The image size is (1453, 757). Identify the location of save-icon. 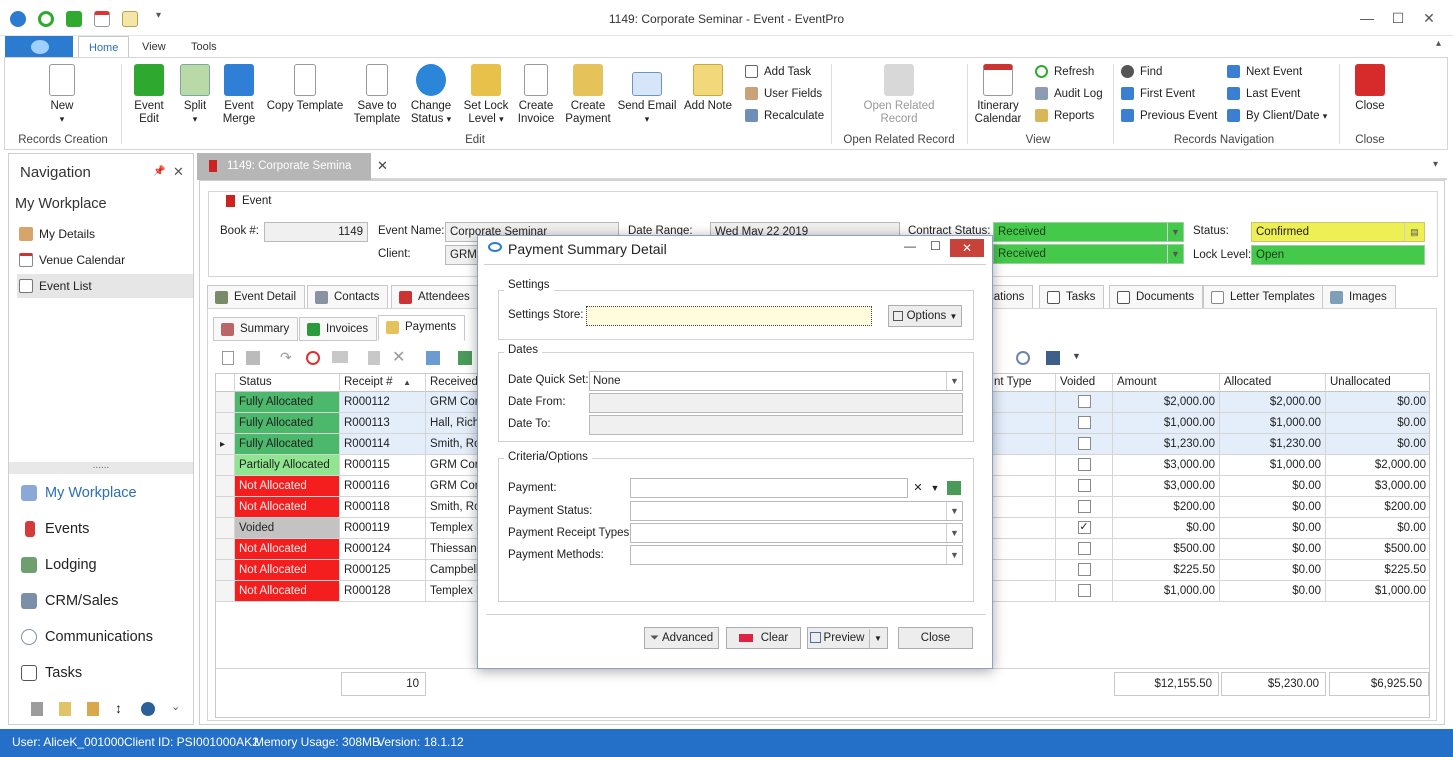
(1053, 358).